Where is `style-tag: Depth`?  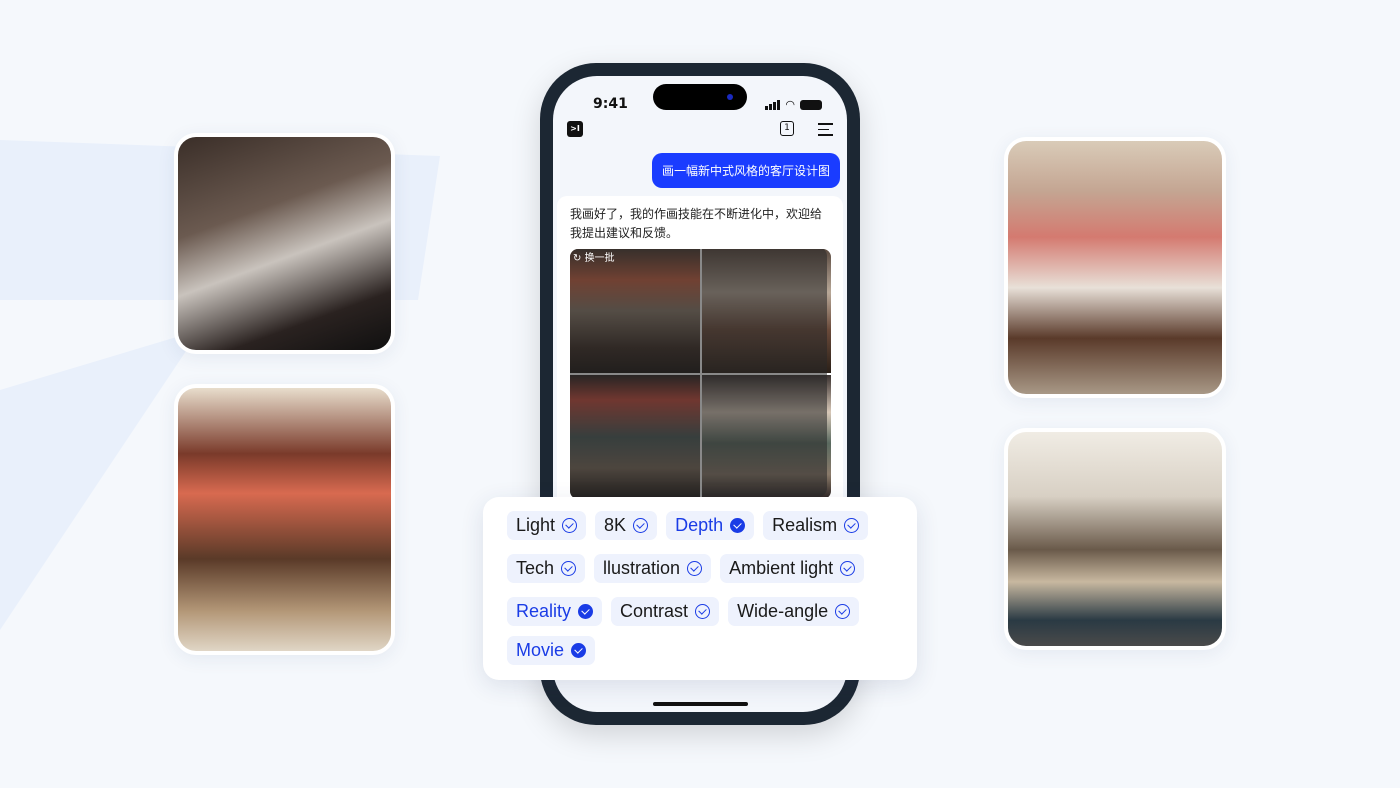 style-tag: Depth is located at coordinates (710, 525).